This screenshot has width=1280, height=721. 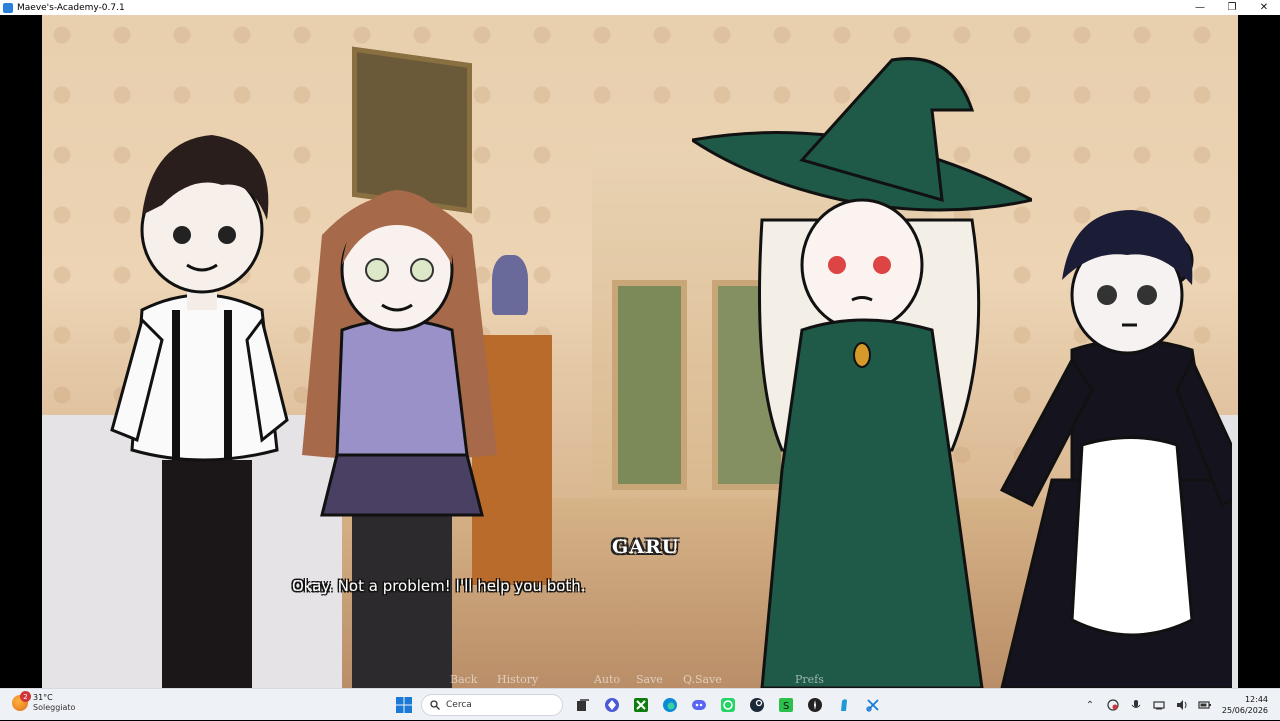 I want to click on app-icon, so click(x=8, y=7).